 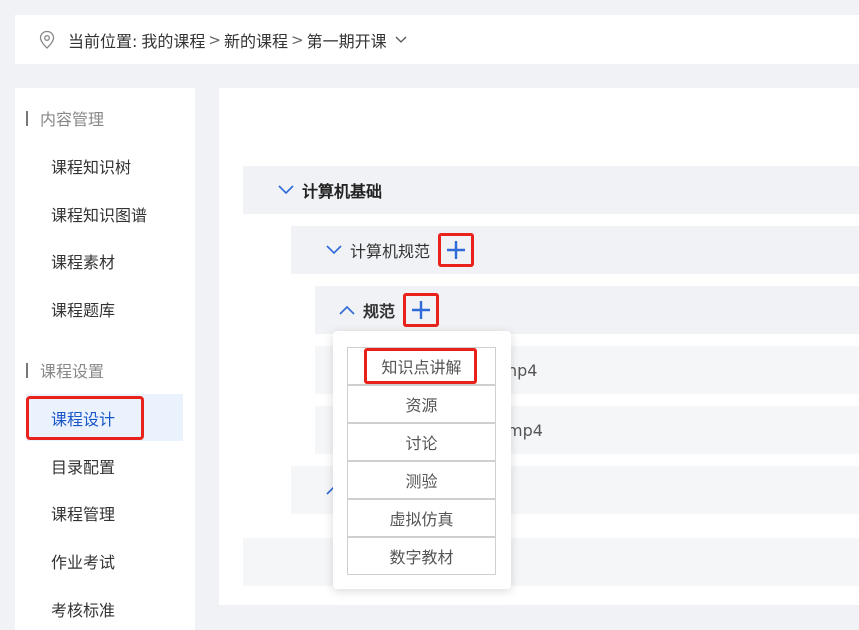 What do you see at coordinates (72, 119) in the screenshot?
I see `group-title-label: 内容管理` at bounding box center [72, 119].